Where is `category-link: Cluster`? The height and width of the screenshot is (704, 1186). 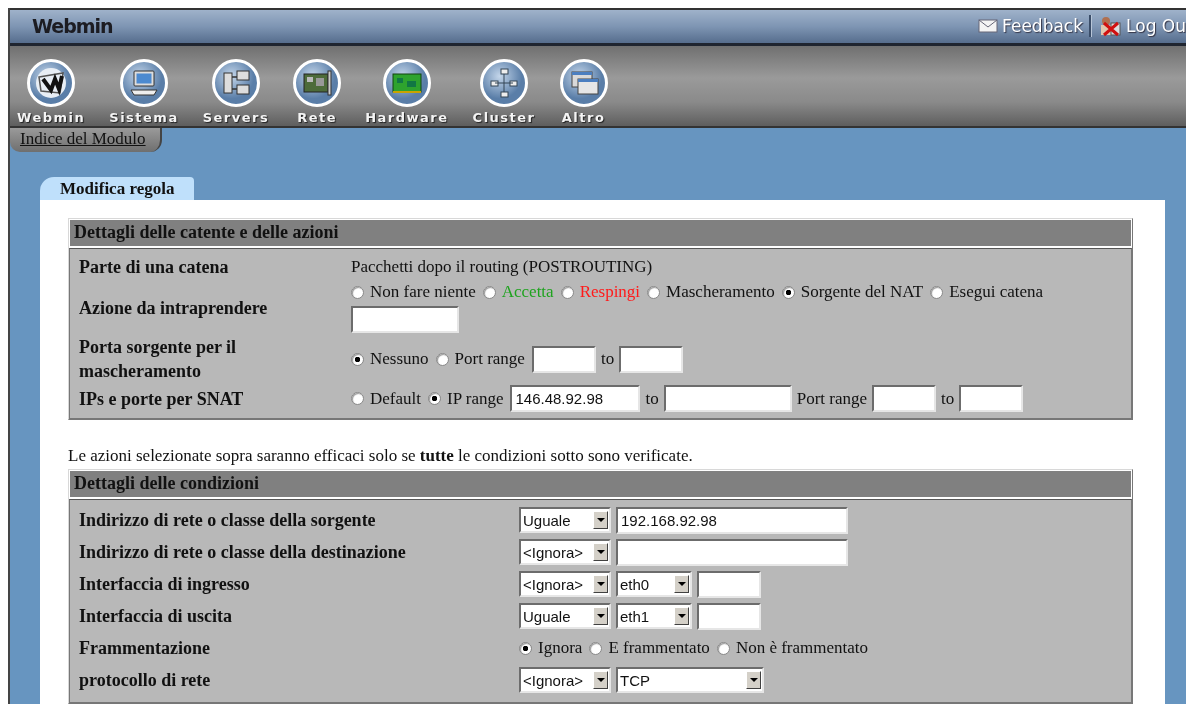
category-link: Cluster is located at coordinates (504, 92).